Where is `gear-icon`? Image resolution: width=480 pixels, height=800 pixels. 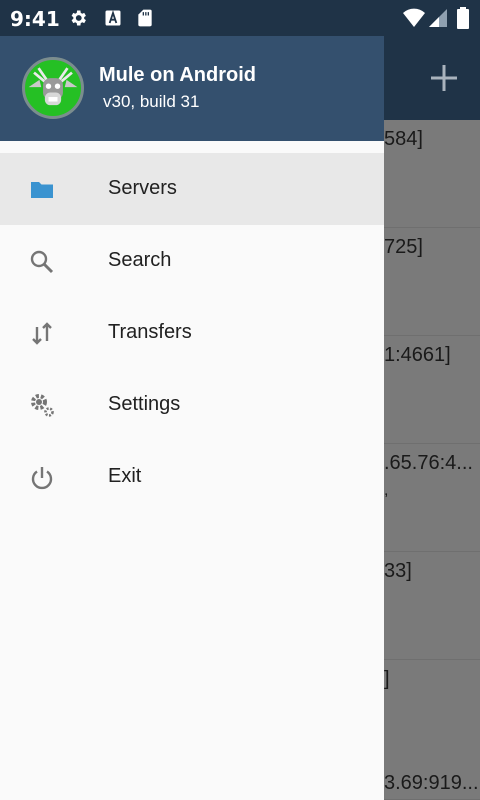 gear-icon is located at coordinates (78, 18).